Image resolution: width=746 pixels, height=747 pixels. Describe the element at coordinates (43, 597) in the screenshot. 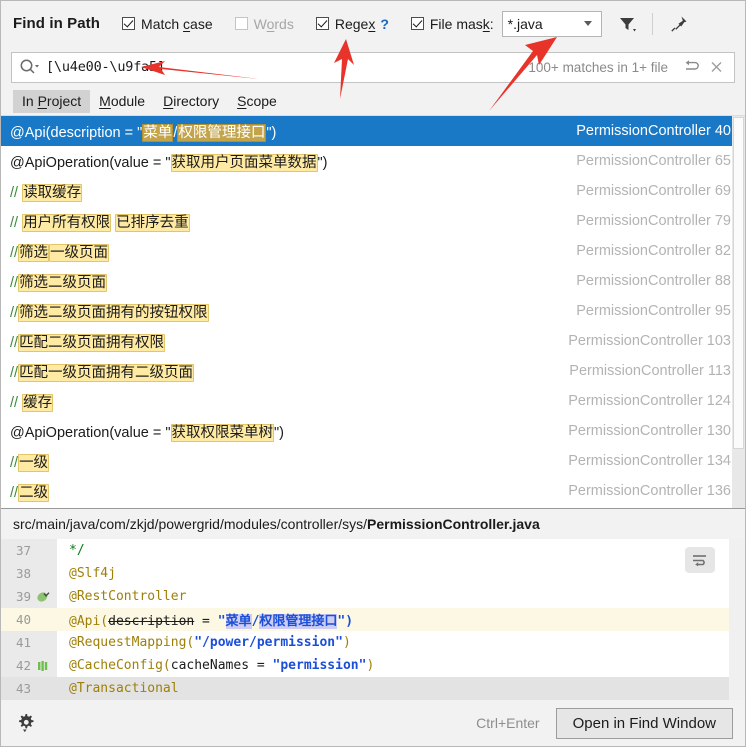

I see `spring-bean-icon` at that location.